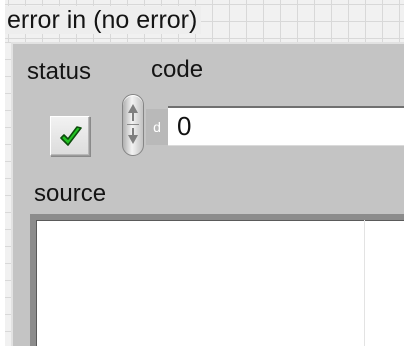 Image resolution: width=404 pixels, height=346 pixels. Describe the element at coordinates (364, 283) in the screenshot. I see `source-scrollbar-edge` at that location.